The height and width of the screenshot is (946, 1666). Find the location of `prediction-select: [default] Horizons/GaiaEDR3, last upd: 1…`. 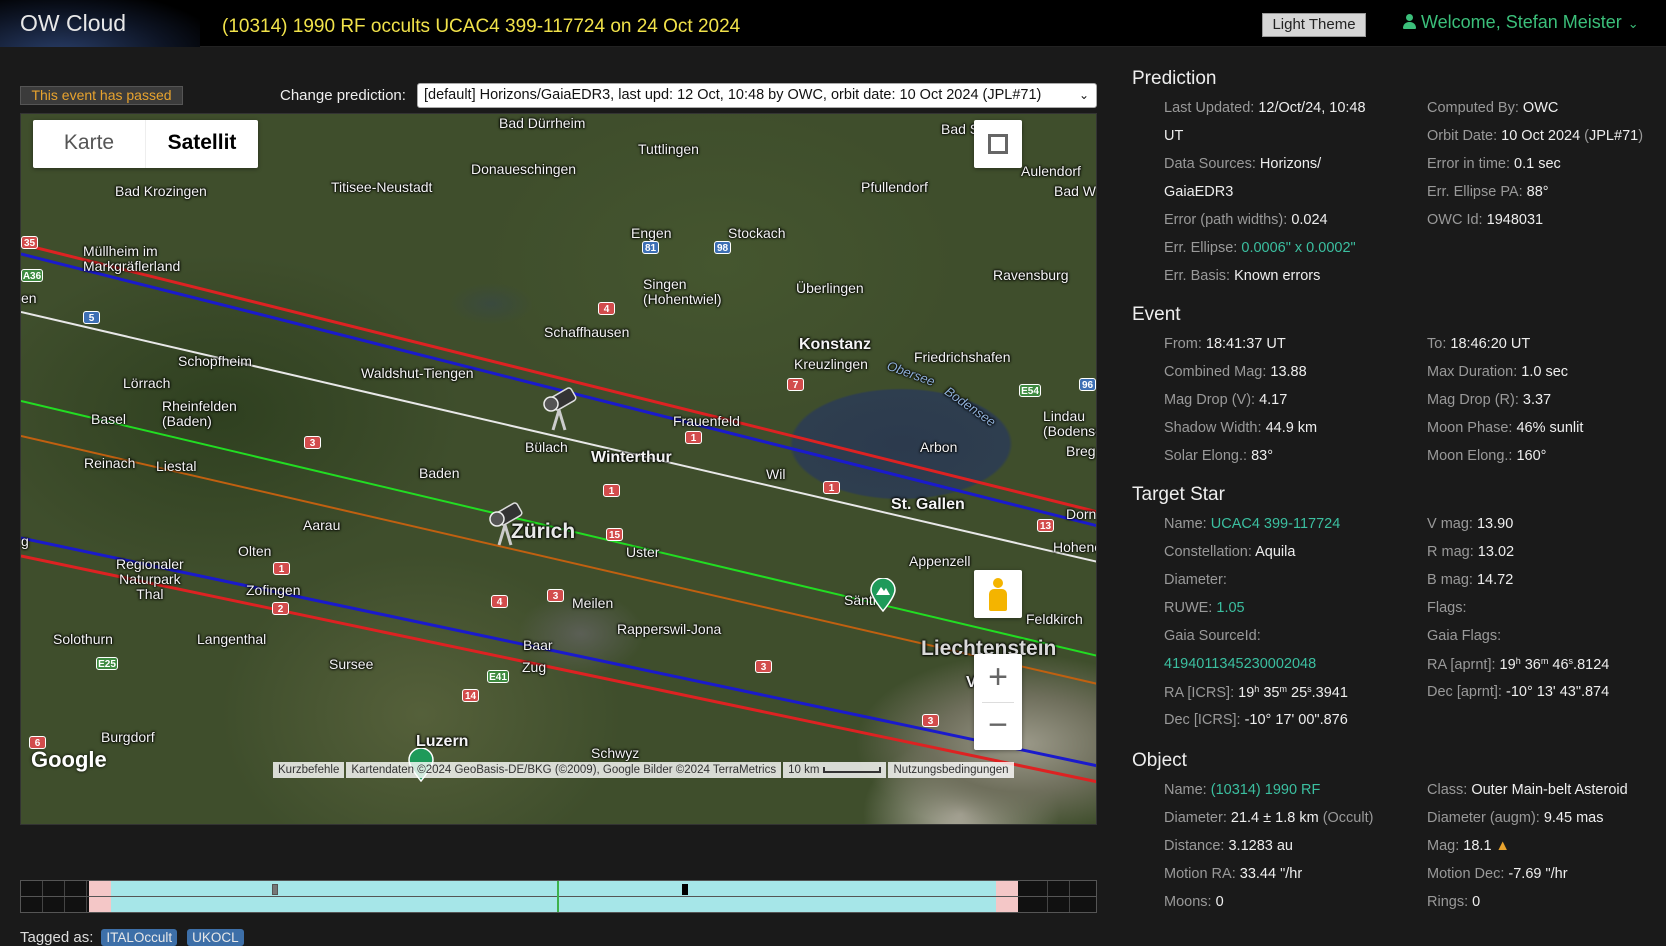

prediction-select: [default] Horizons/GaiaEDR3, last upd: 1… is located at coordinates (757, 95).